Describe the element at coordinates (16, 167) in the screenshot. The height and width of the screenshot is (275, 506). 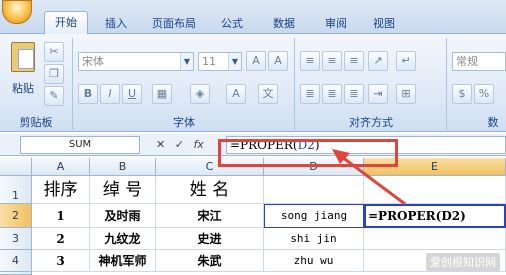
I see `select-all-corner` at that location.